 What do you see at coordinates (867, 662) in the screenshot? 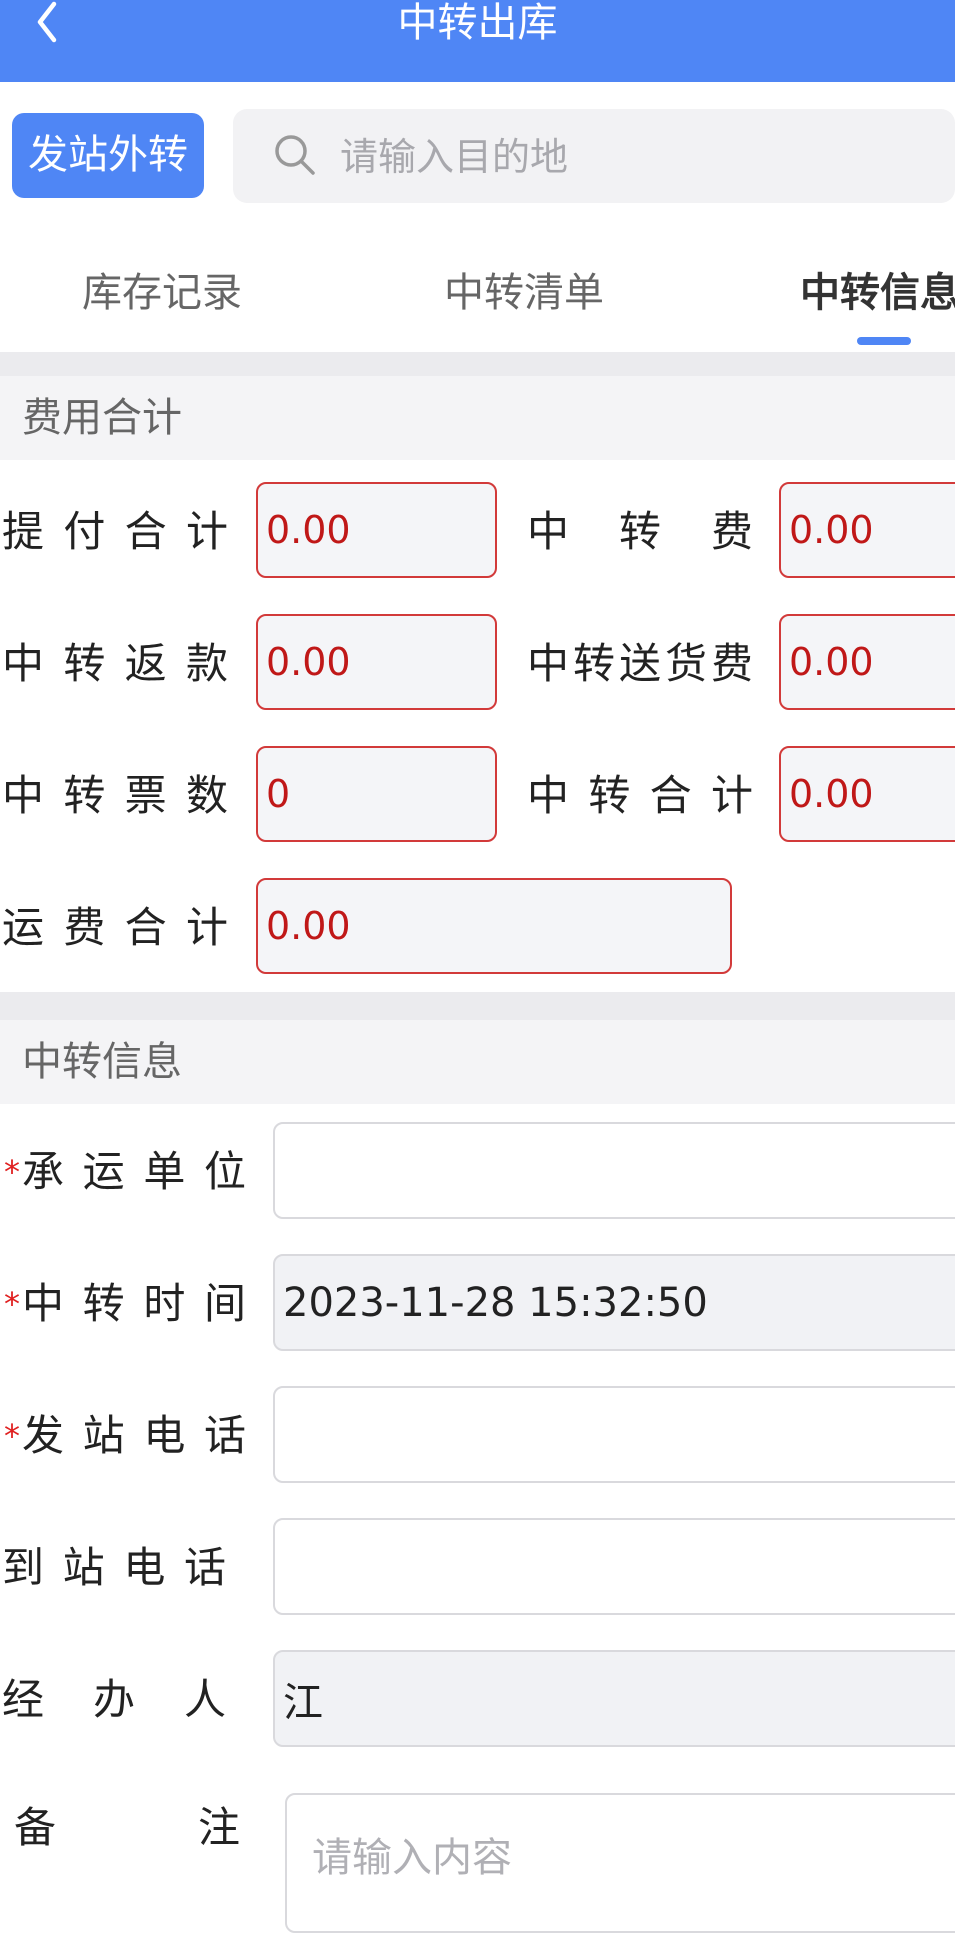
I see `transfer-delivery-fee-input` at bounding box center [867, 662].